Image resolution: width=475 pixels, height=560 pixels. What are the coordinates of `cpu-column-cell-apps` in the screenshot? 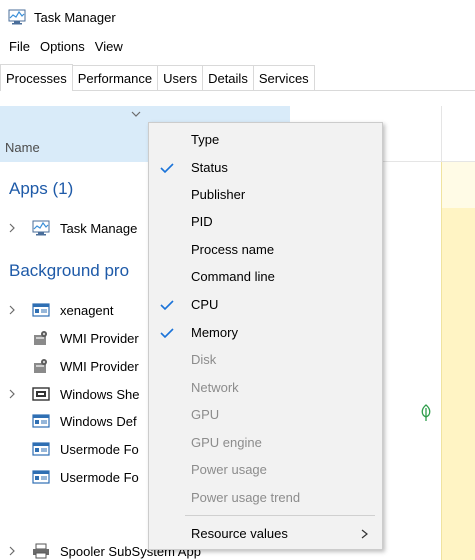 It's located at (458, 185).